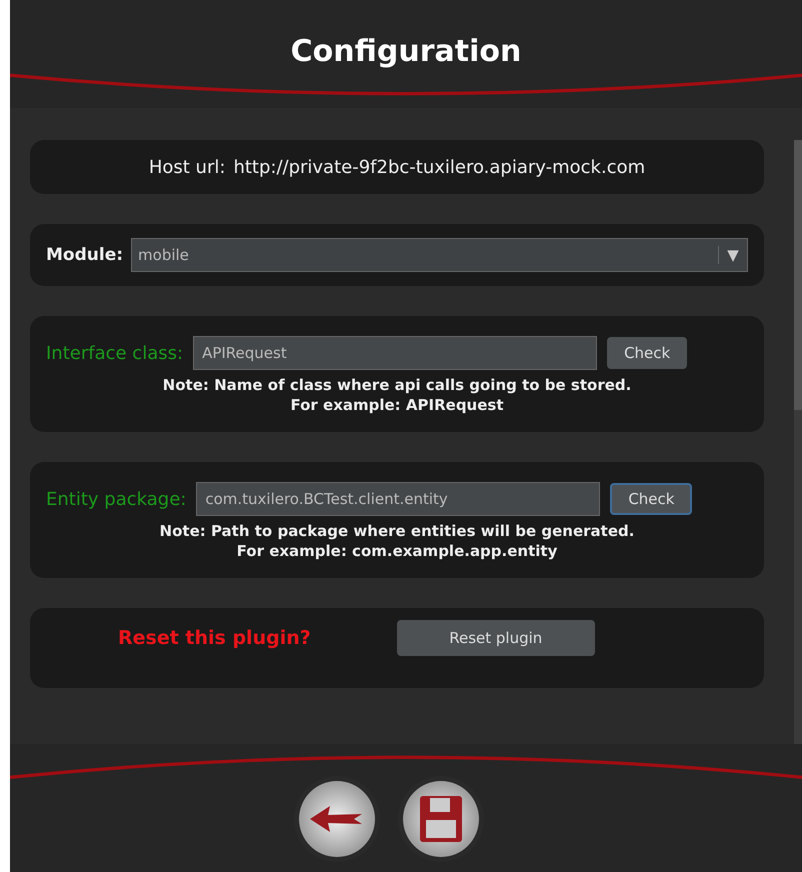 Image resolution: width=802 pixels, height=872 pixels. Describe the element at coordinates (798, 275) in the screenshot. I see `scrollbar-thumb` at that location.